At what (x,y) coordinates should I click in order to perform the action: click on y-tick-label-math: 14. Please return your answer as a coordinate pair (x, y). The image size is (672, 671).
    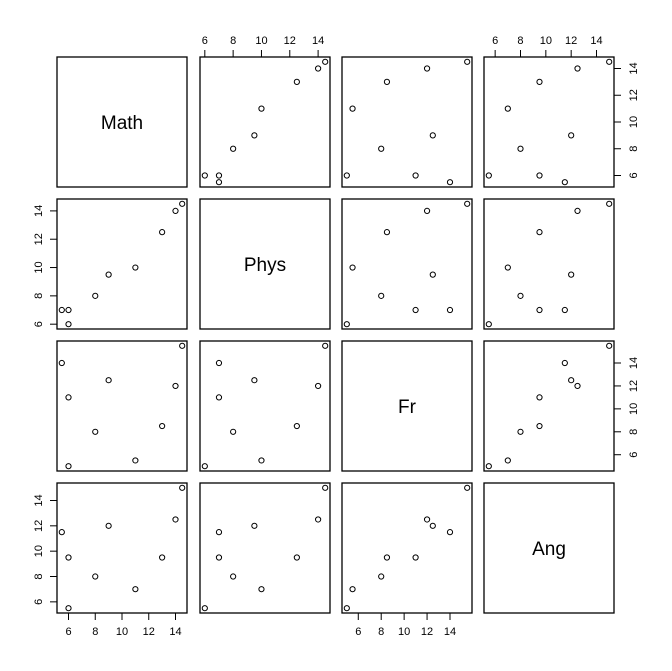
    Looking at the image, I should click on (634, 68).